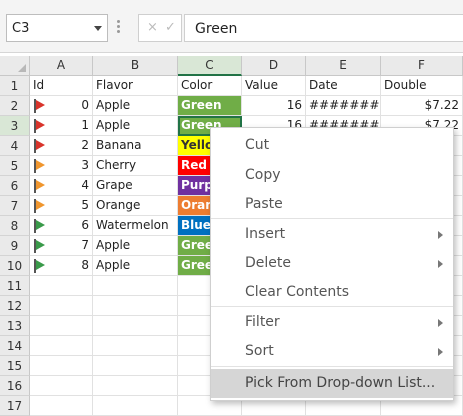 This screenshot has height=416, width=463. Describe the element at coordinates (61, 106) in the screenshot. I see `id-cell: 0` at that location.